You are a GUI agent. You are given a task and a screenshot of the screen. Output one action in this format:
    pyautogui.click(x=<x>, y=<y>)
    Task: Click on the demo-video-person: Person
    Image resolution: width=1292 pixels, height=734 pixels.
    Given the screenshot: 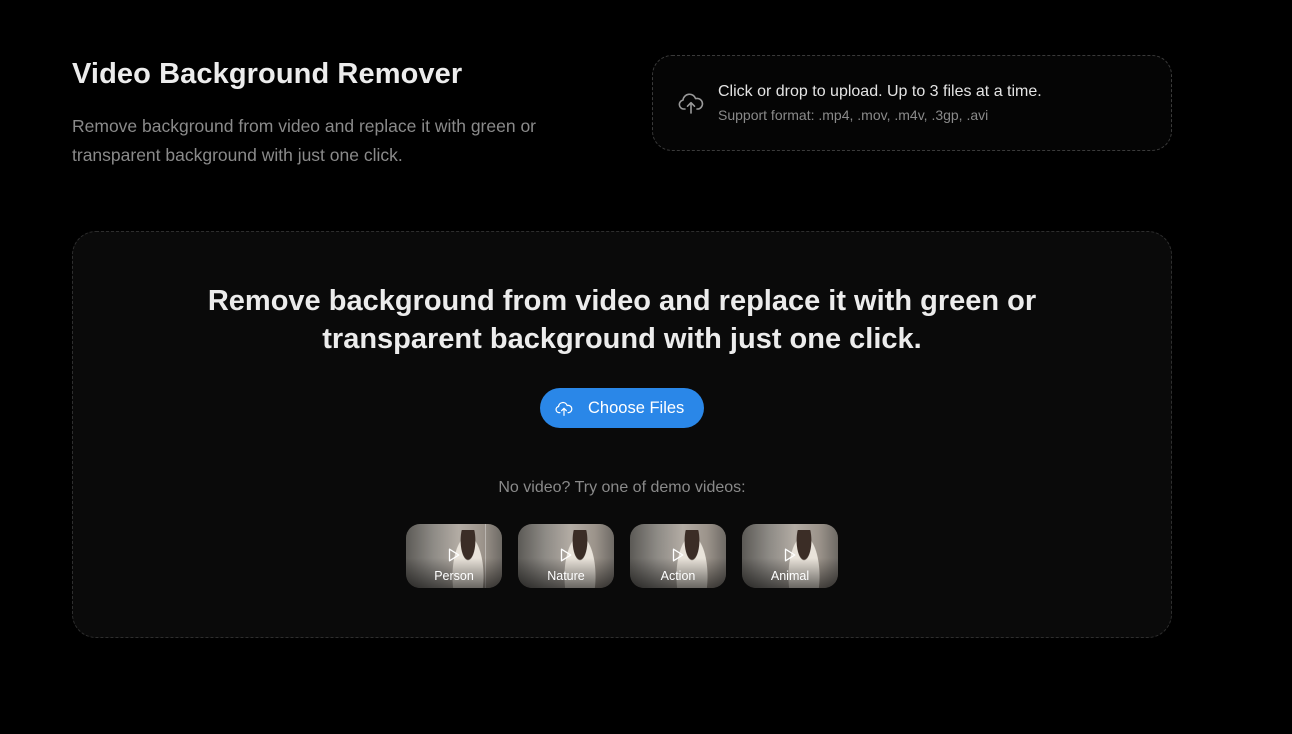 What is the action you would take?
    pyautogui.click(x=454, y=556)
    